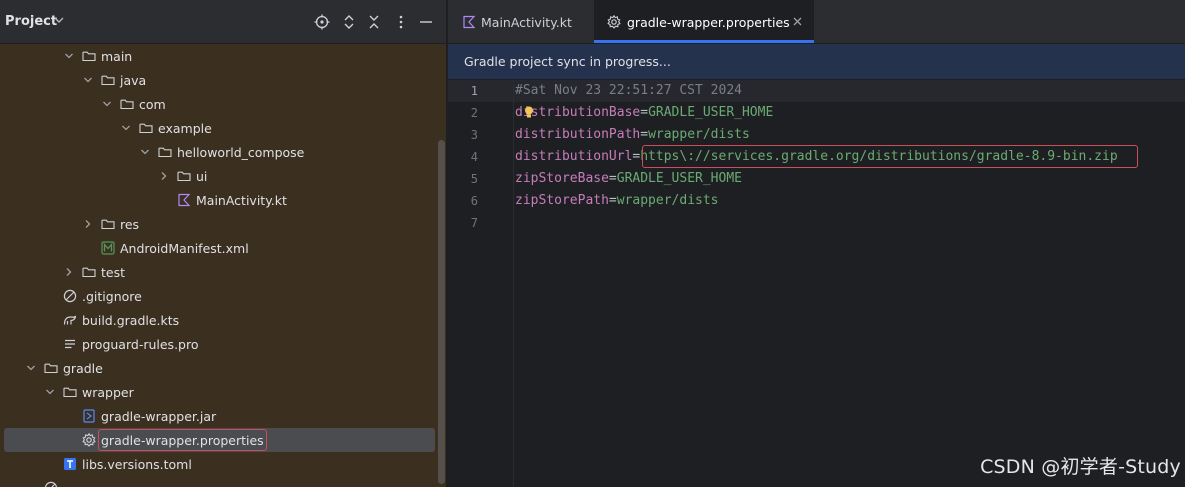  Describe the element at coordinates (704, 41) in the screenshot. I see `active-tab-indicator` at that location.